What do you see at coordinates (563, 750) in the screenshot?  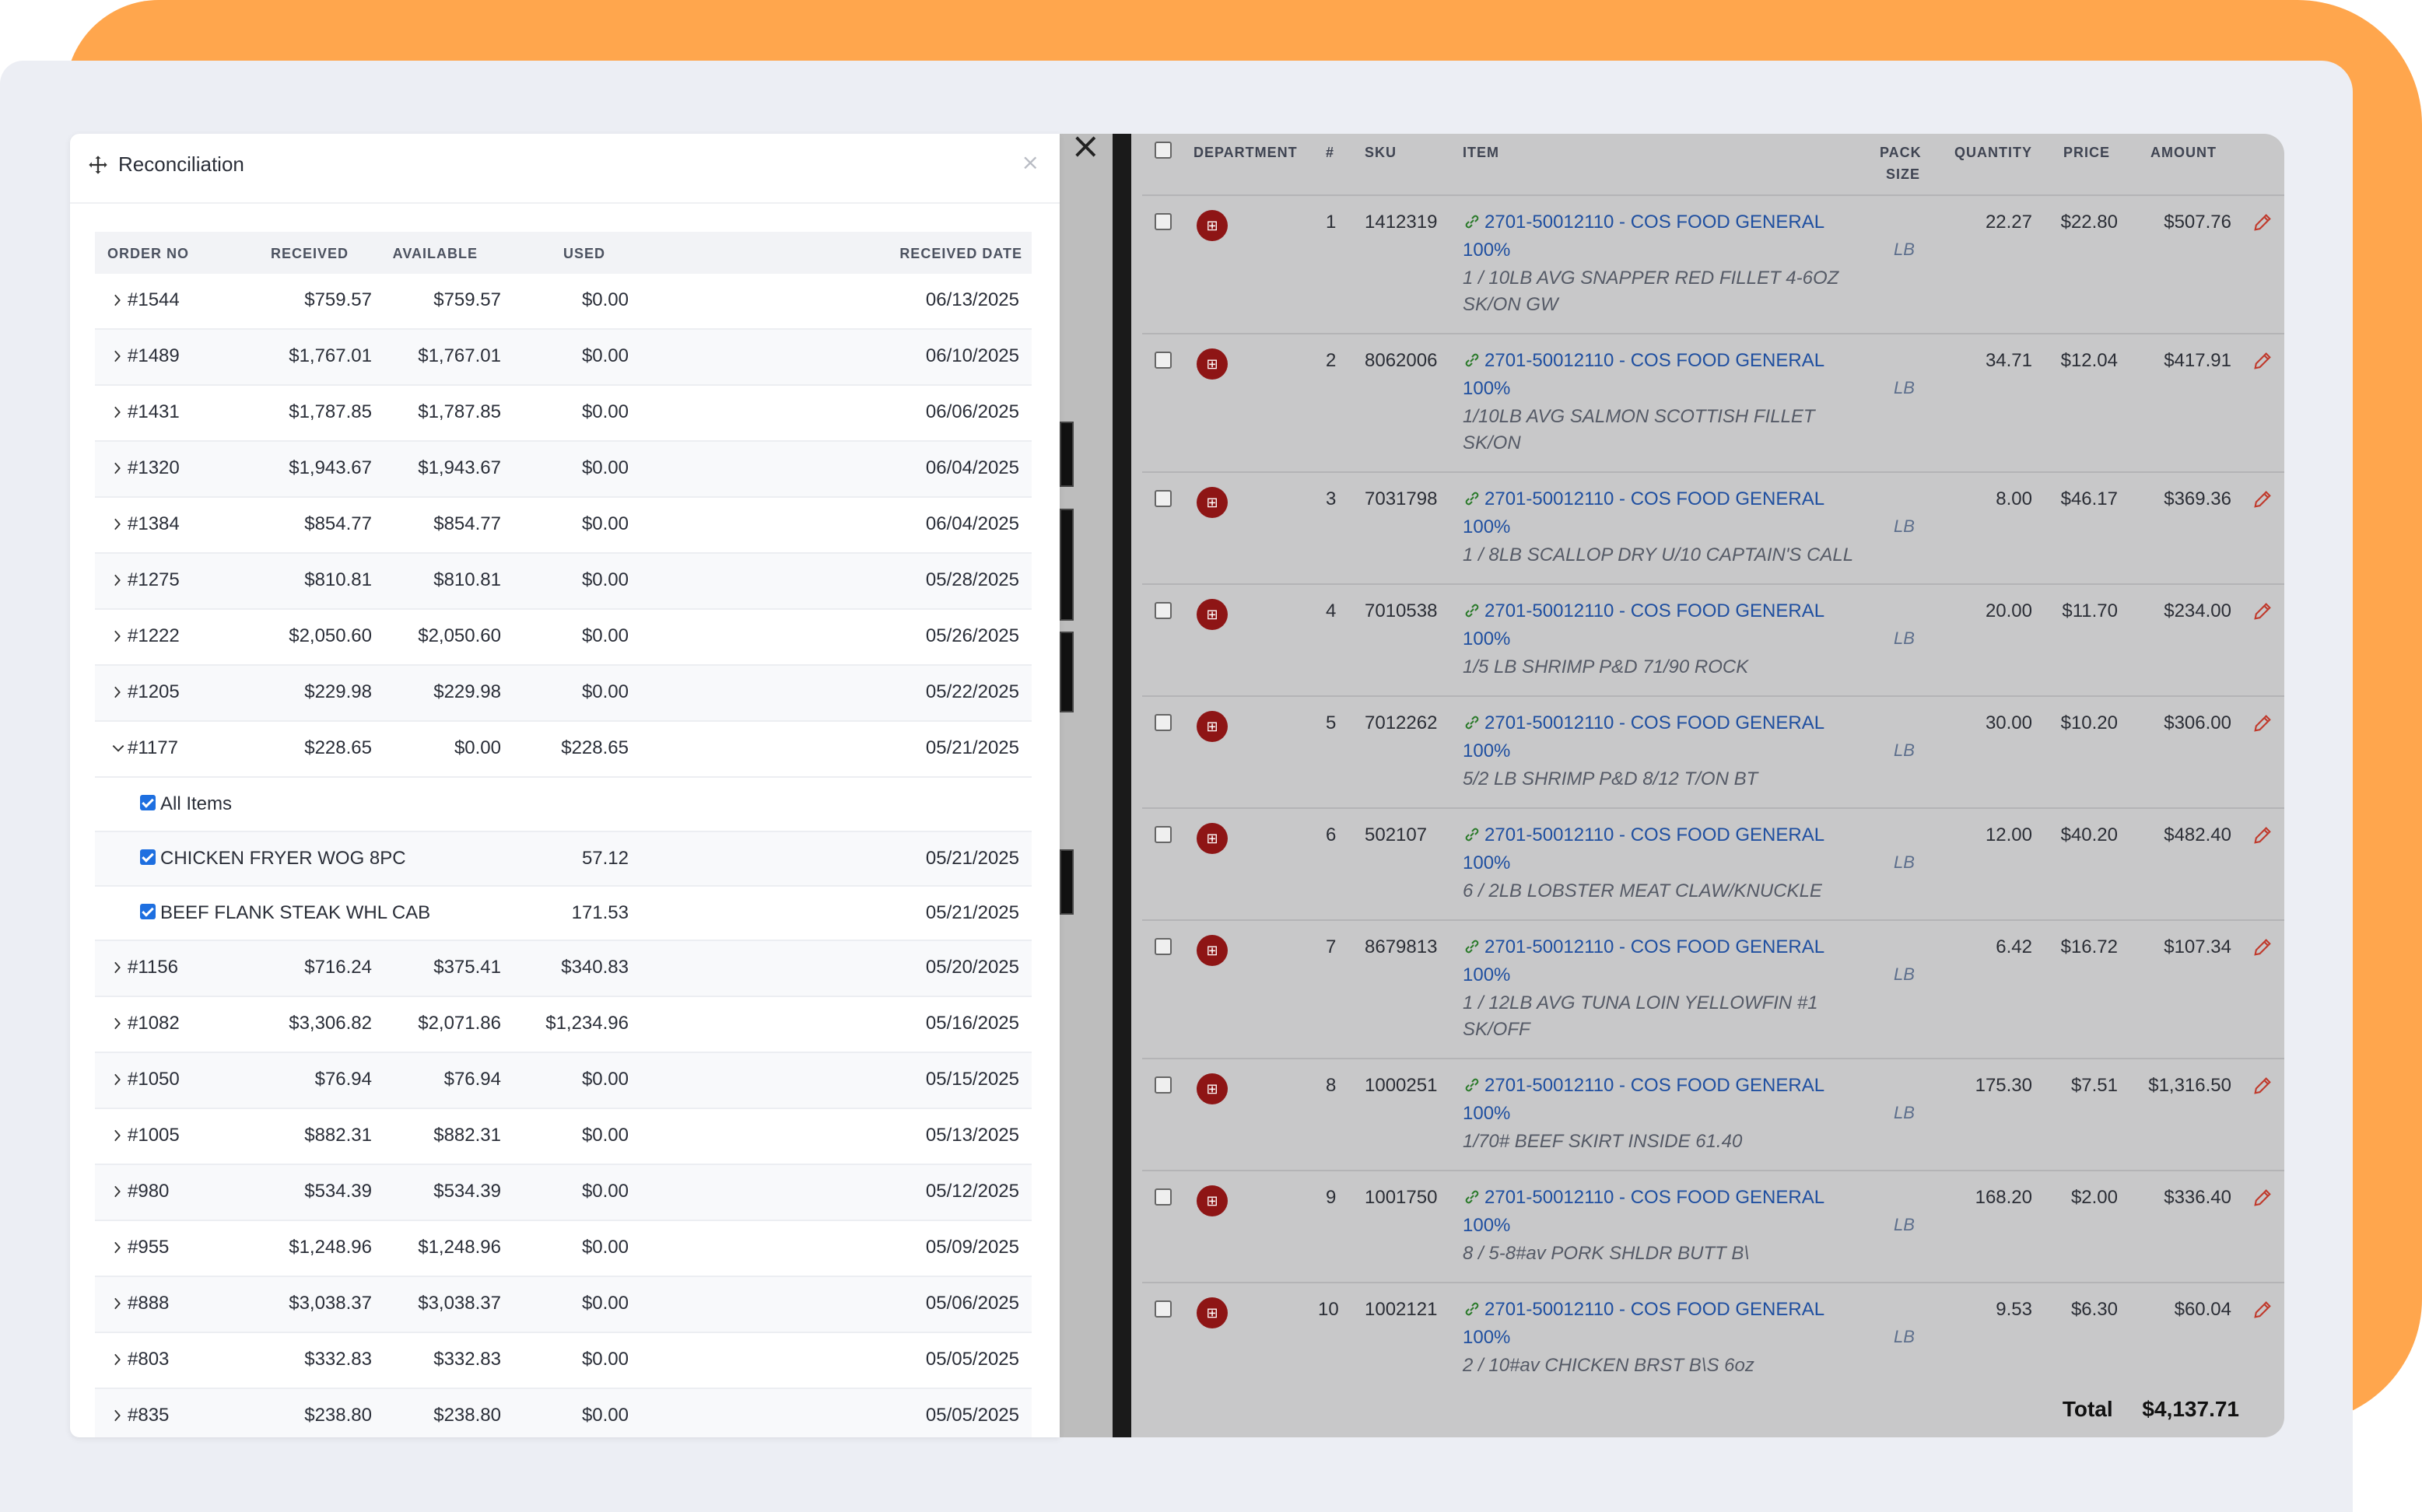 I see `order-row: #1177 $228.65 $0.00 $228.65 05/21/2025` at bounding box center [563, 750].